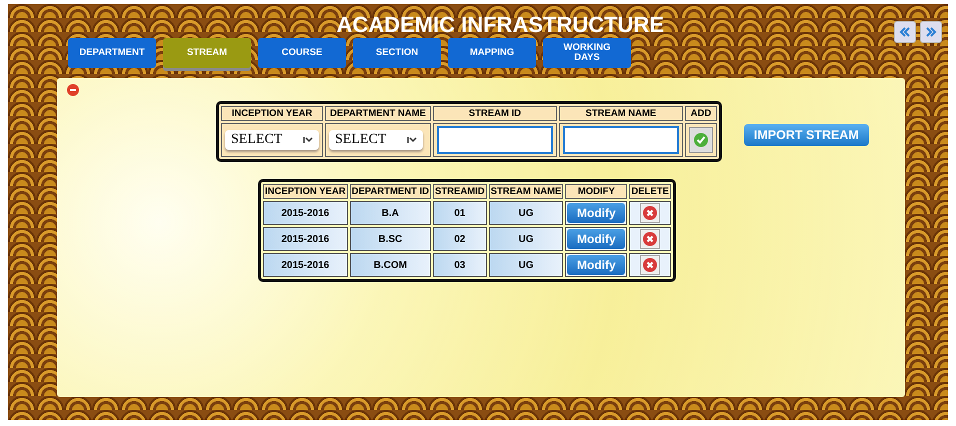 Image resolution: width=956 pixels, height=426 pixels. Describe the element at coordinates (397, 53) in the screenshot. I see `tab: SECTION` at that location.